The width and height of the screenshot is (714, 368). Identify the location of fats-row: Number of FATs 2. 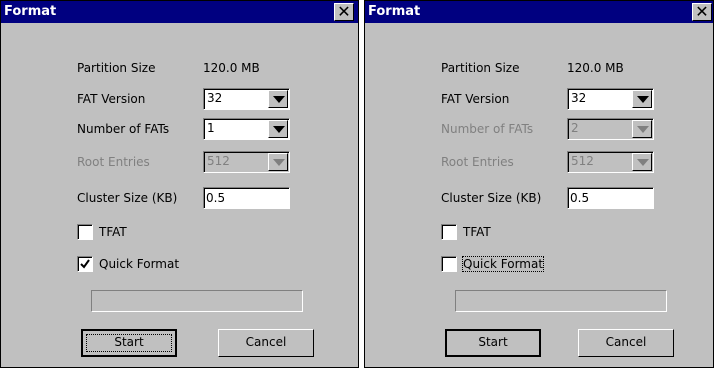
(539, 130).